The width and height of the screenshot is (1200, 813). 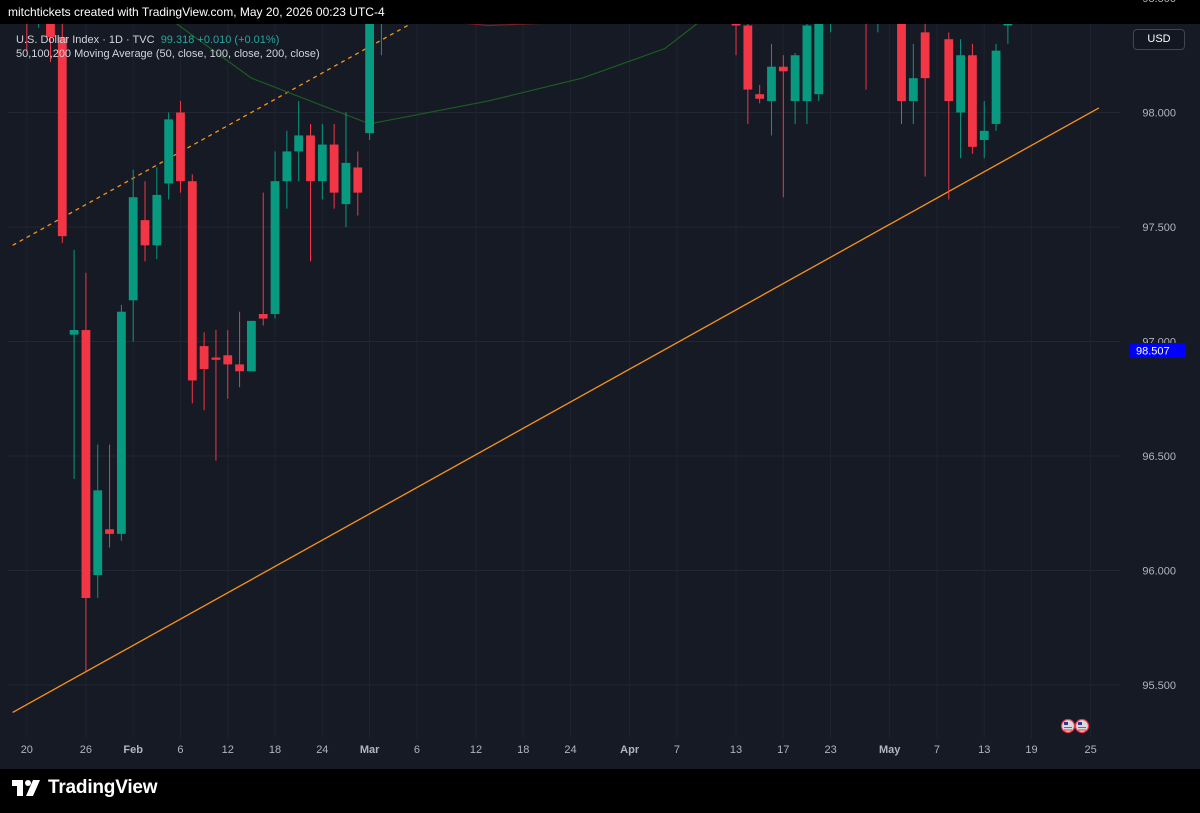 I want to click on y-tick-label: 98.000, so click(x=1159, y=114).